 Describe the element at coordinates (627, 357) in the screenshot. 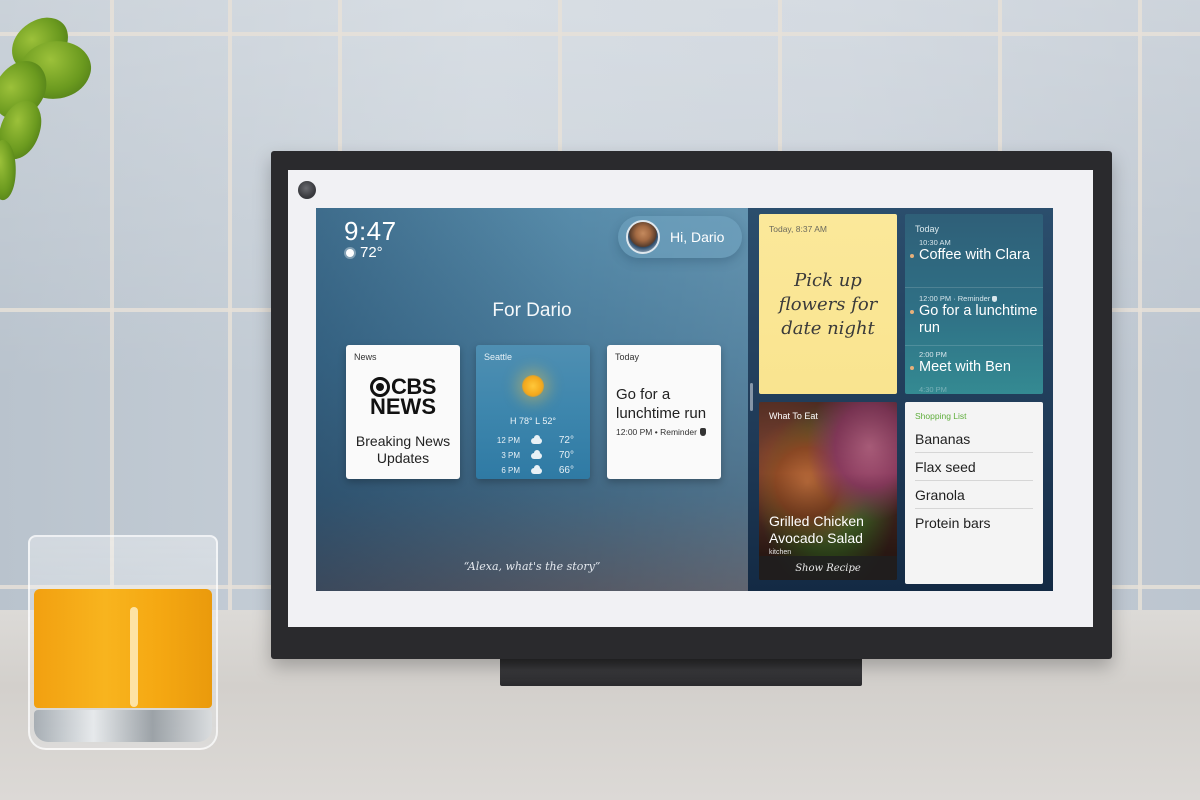

I see `card-label: Today` at that location.